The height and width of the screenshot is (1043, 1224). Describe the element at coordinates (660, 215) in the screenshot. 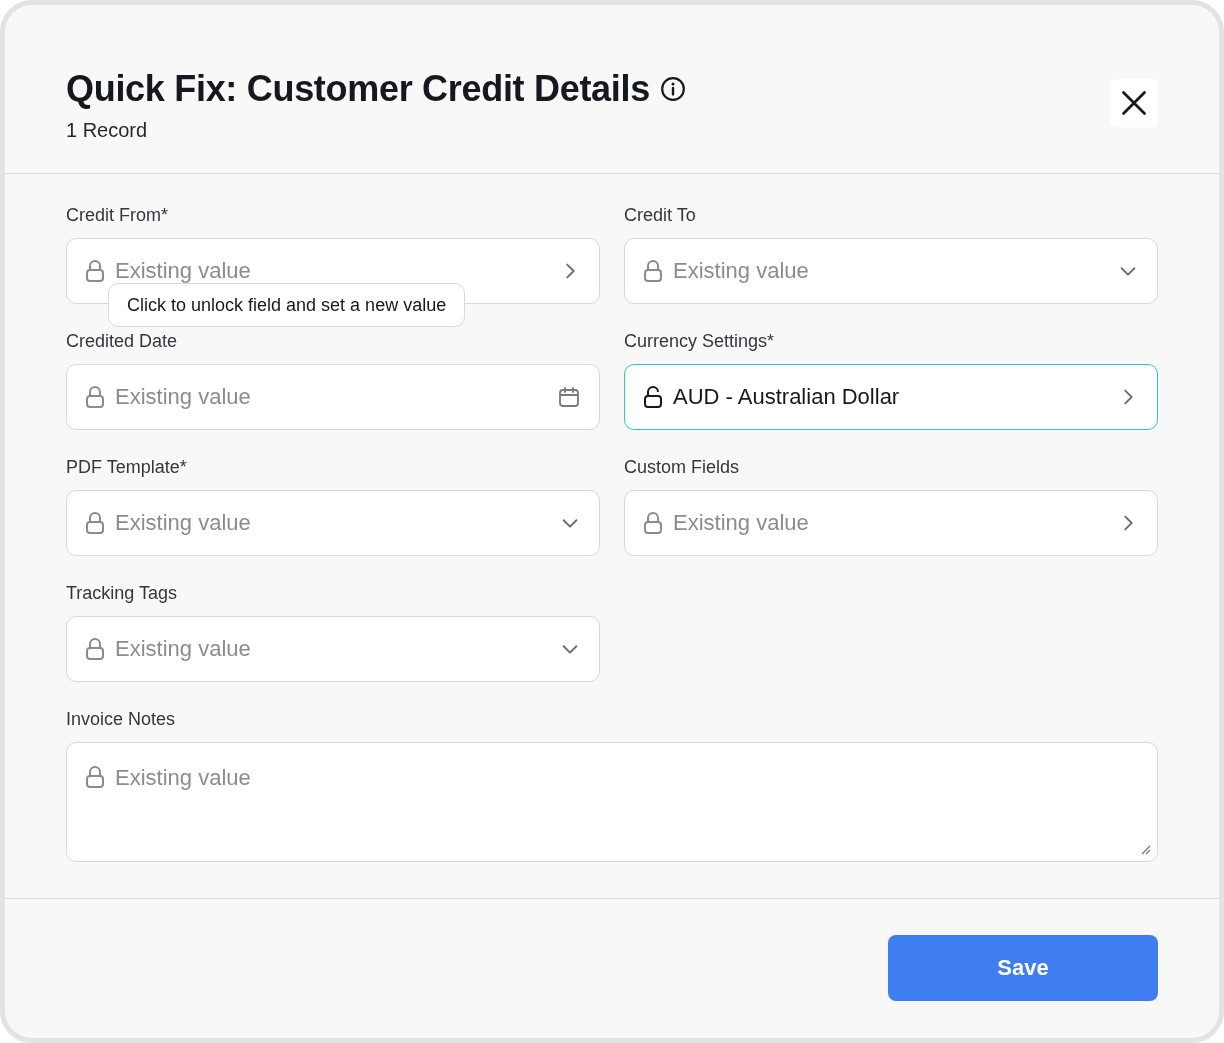

I see `field-label: Credit To` at that location.